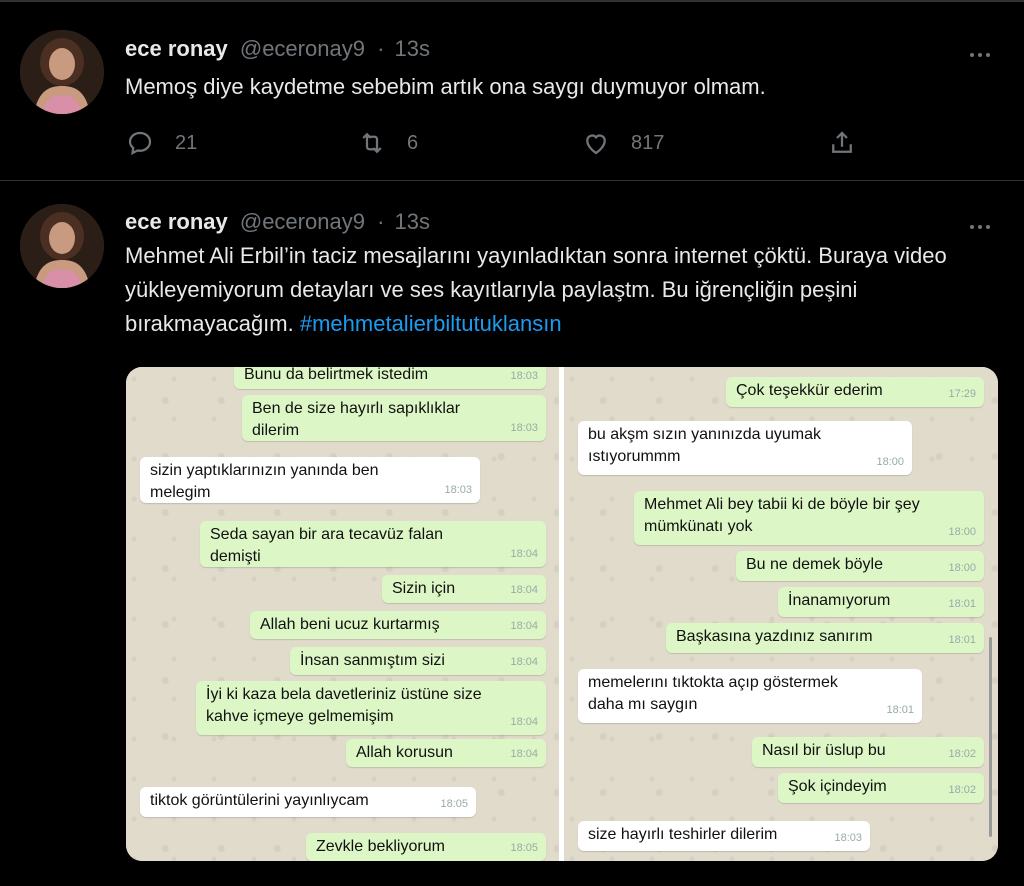 This screenshot has height=886, width=1024. What do you see at coordinates (161, 143) in the screenshot?
I see `reply-button: 21` at bounding box center [161, 143].